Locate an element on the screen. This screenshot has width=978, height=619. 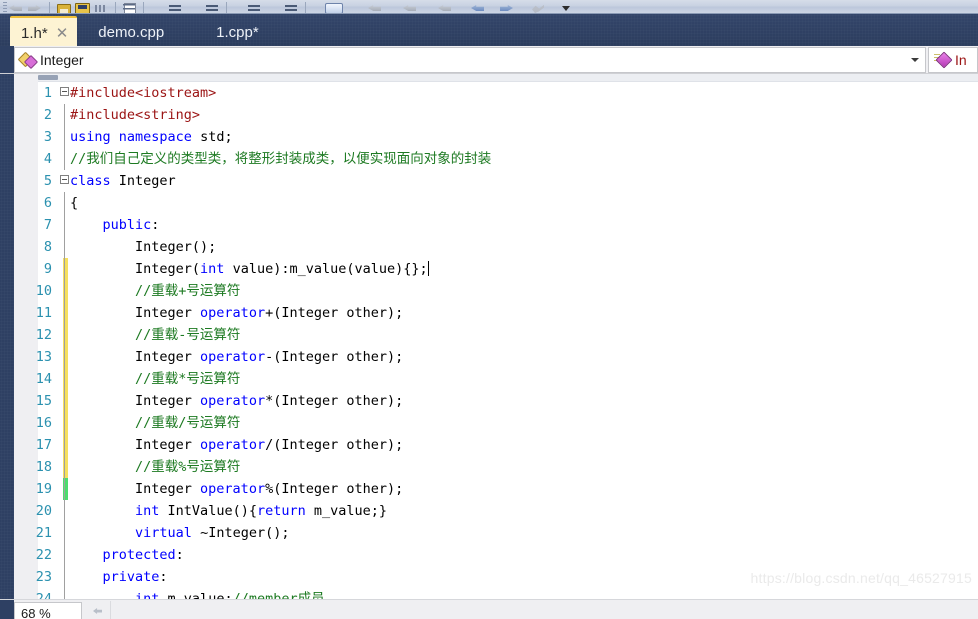
zoom-level-combobox: 68 % is located at coordinates (48, 610).